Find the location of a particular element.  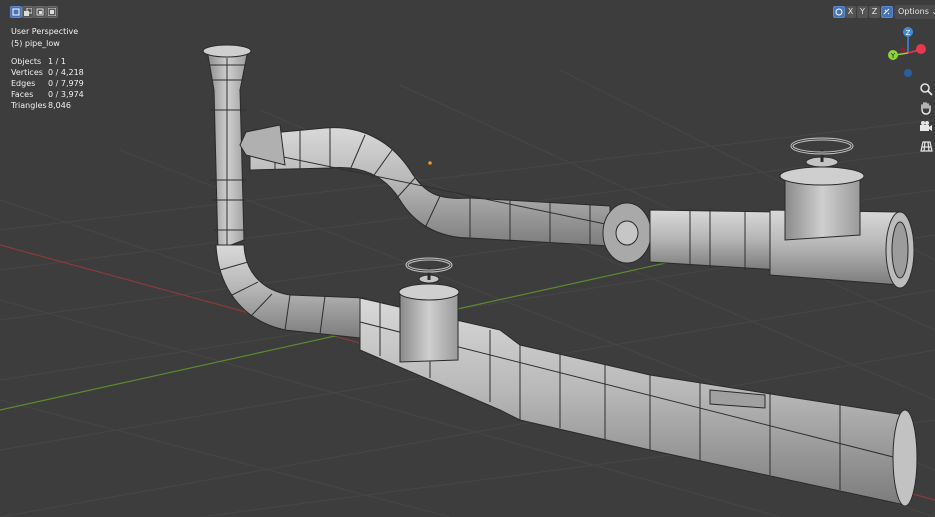

select-subtract-button is located at coordinates (40, 12).